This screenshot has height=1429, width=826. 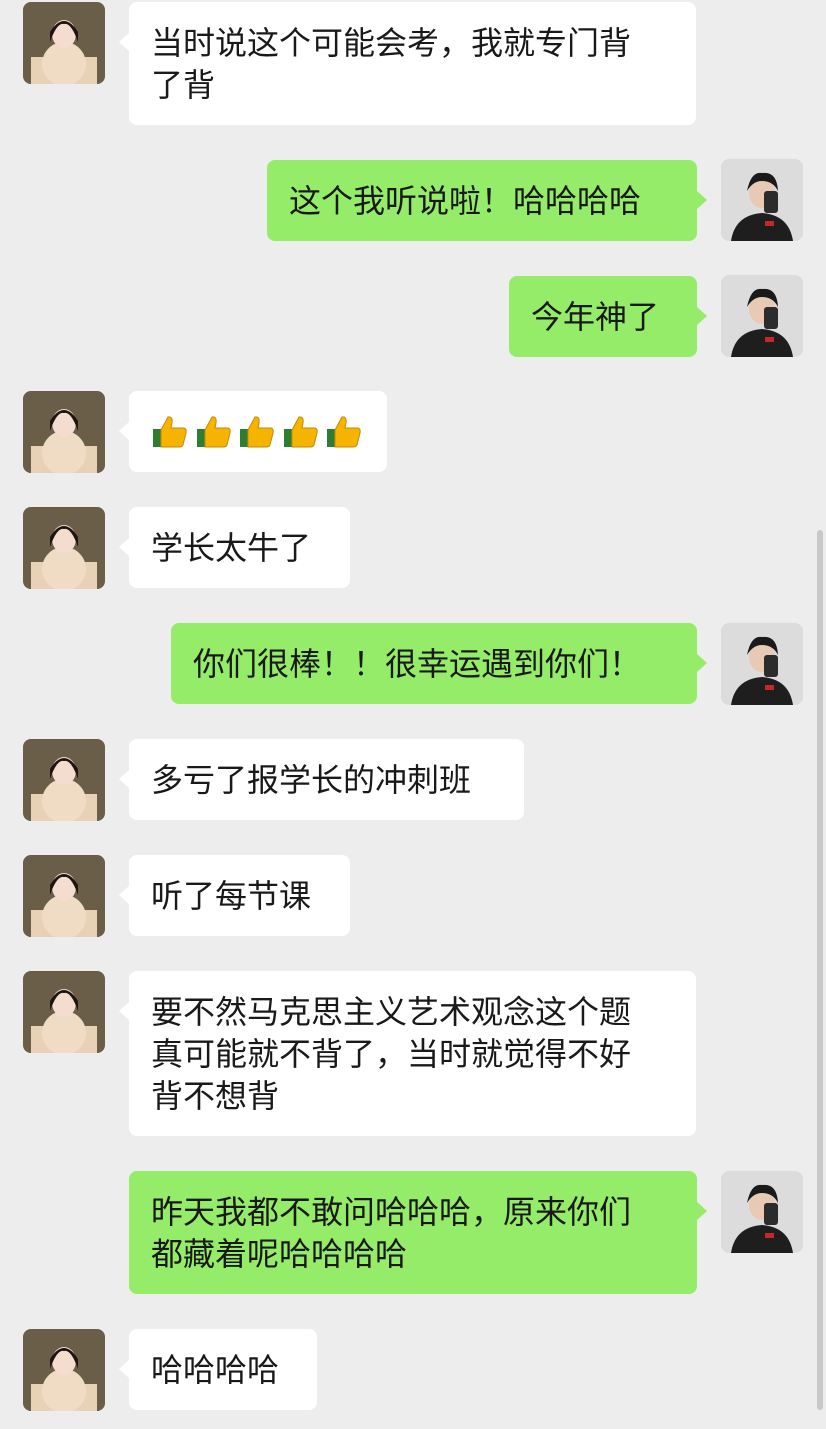 I want to click on emoji-row, so click(x=258, y=432).